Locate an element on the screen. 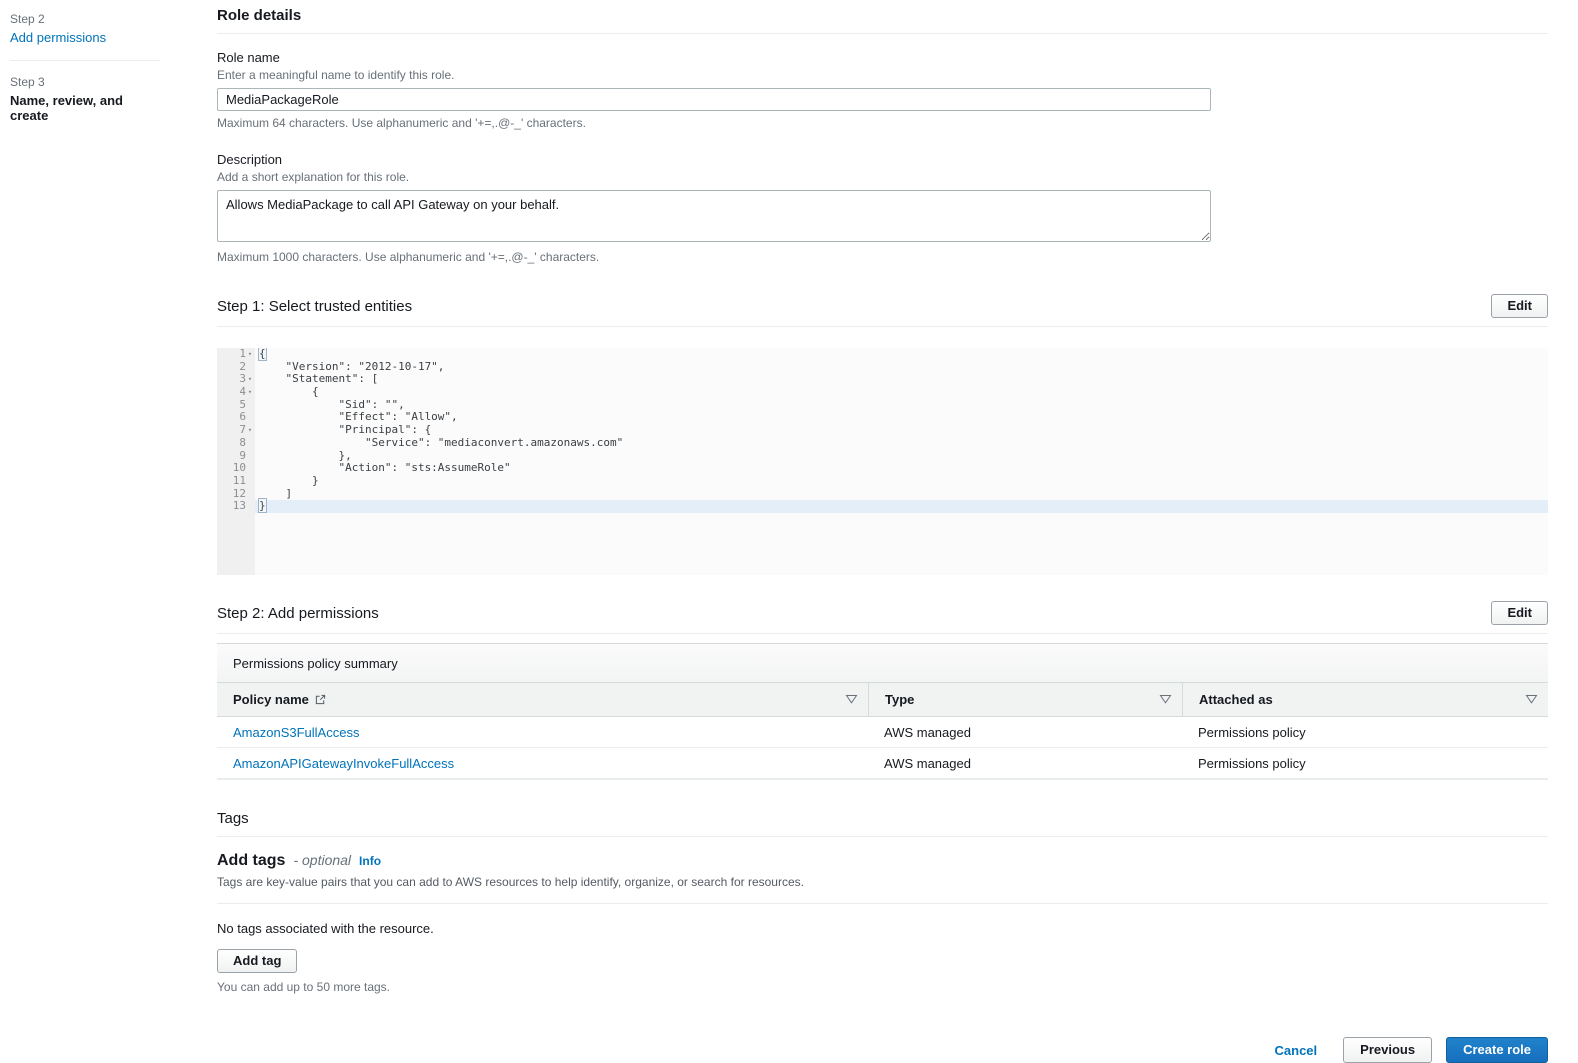 The width and height of the screenshot is (1578, 1063). column-header-policy-name: Policy name is located at coordinates (542, 699).